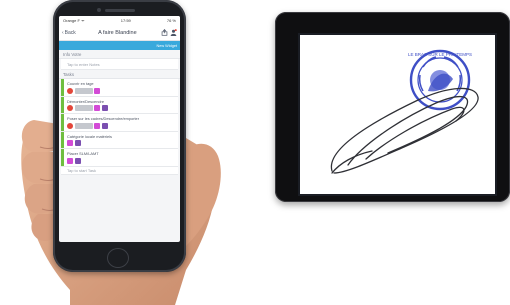  What do you see at coordinates (74, 20) in the screenshot?
I see `carrier-label: Orange F ᯤ` at bounding box center [74, 20].